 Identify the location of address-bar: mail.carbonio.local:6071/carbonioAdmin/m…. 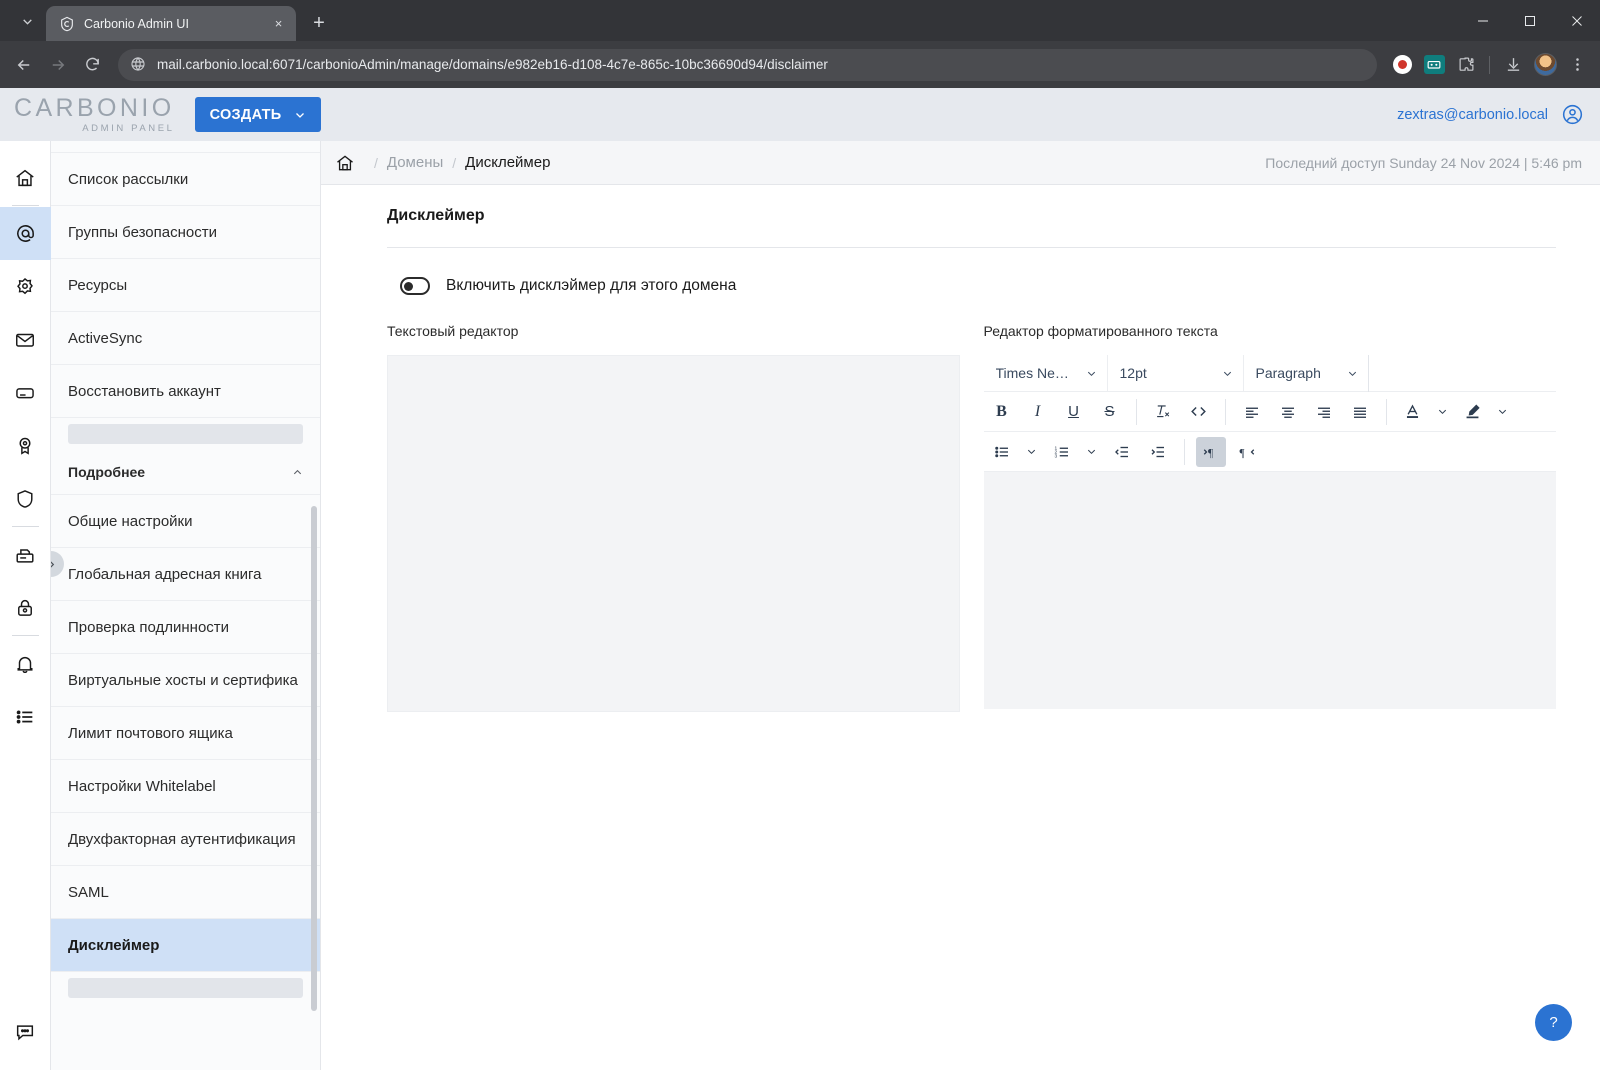
(747, 64).